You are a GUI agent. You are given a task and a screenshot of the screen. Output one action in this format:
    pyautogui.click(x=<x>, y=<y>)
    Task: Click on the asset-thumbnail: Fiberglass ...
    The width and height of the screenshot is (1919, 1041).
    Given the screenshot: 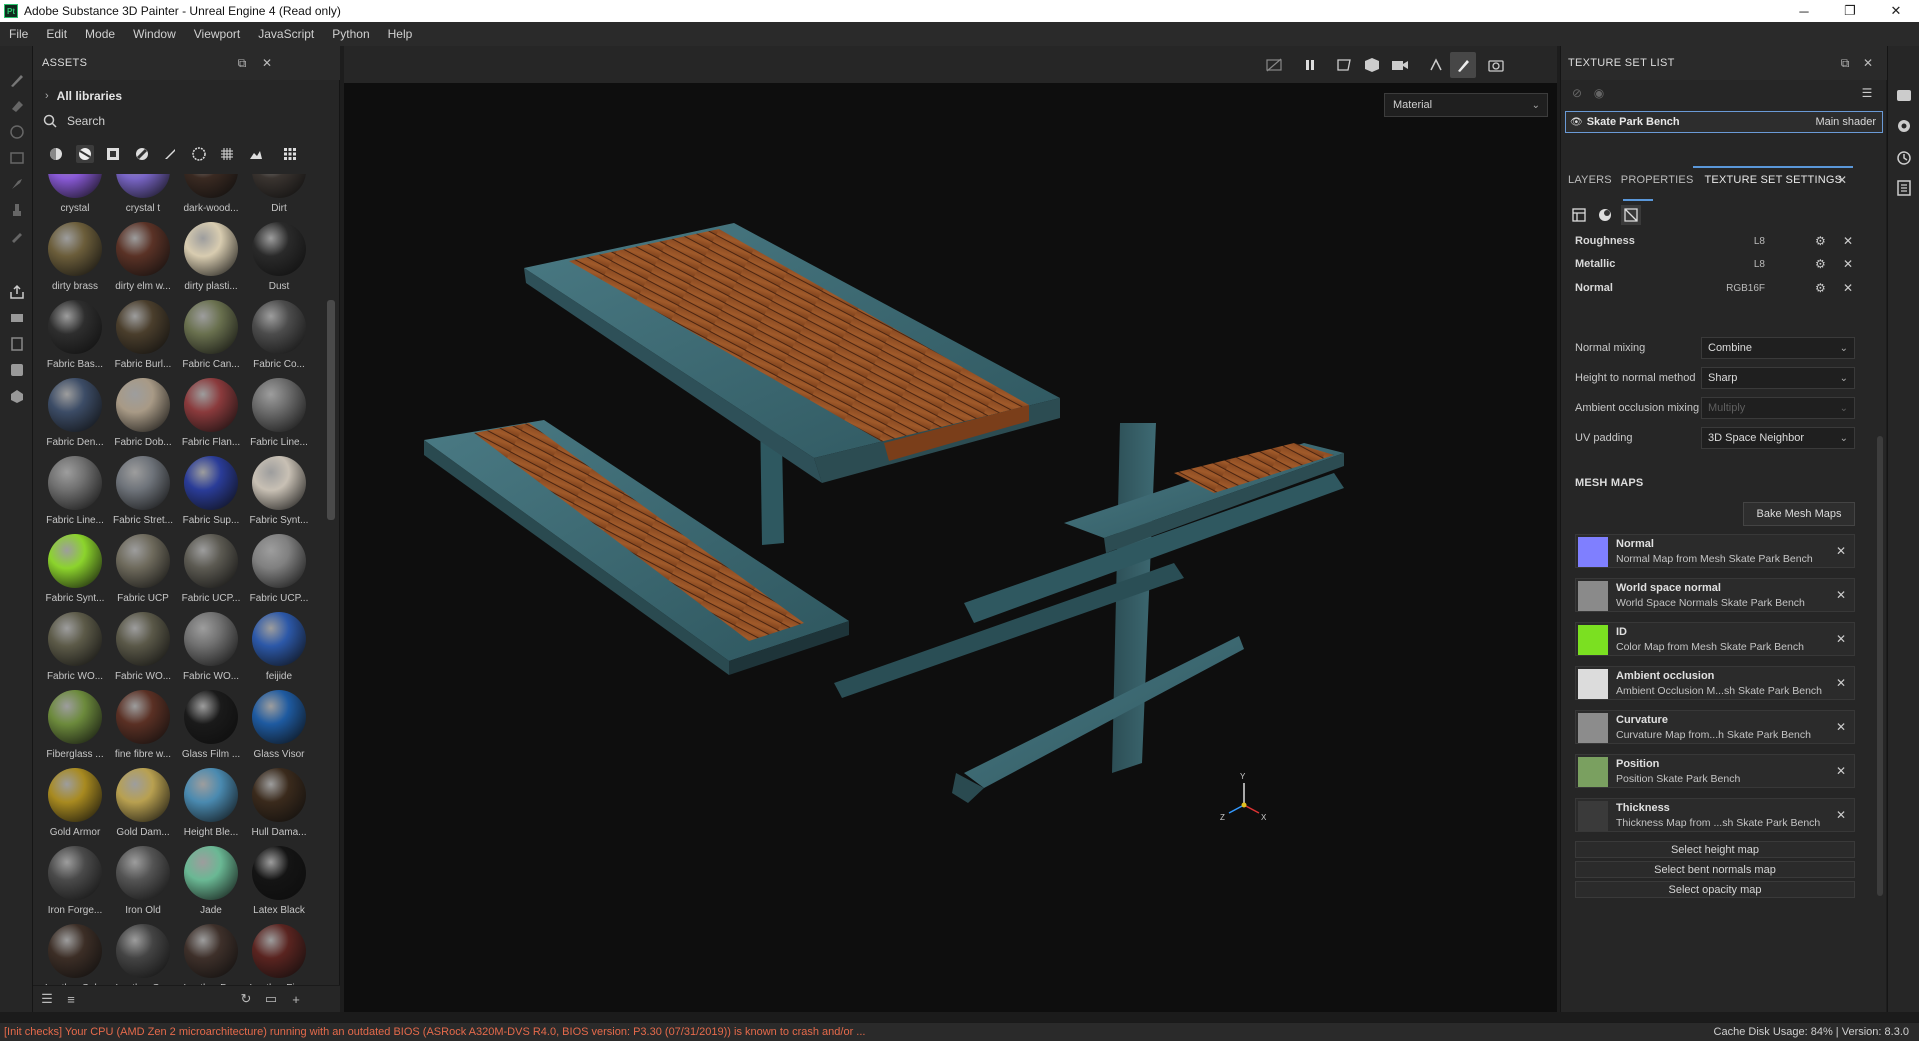 What is the action you would take?
    pyautogui.click(x=73, y=729)
    